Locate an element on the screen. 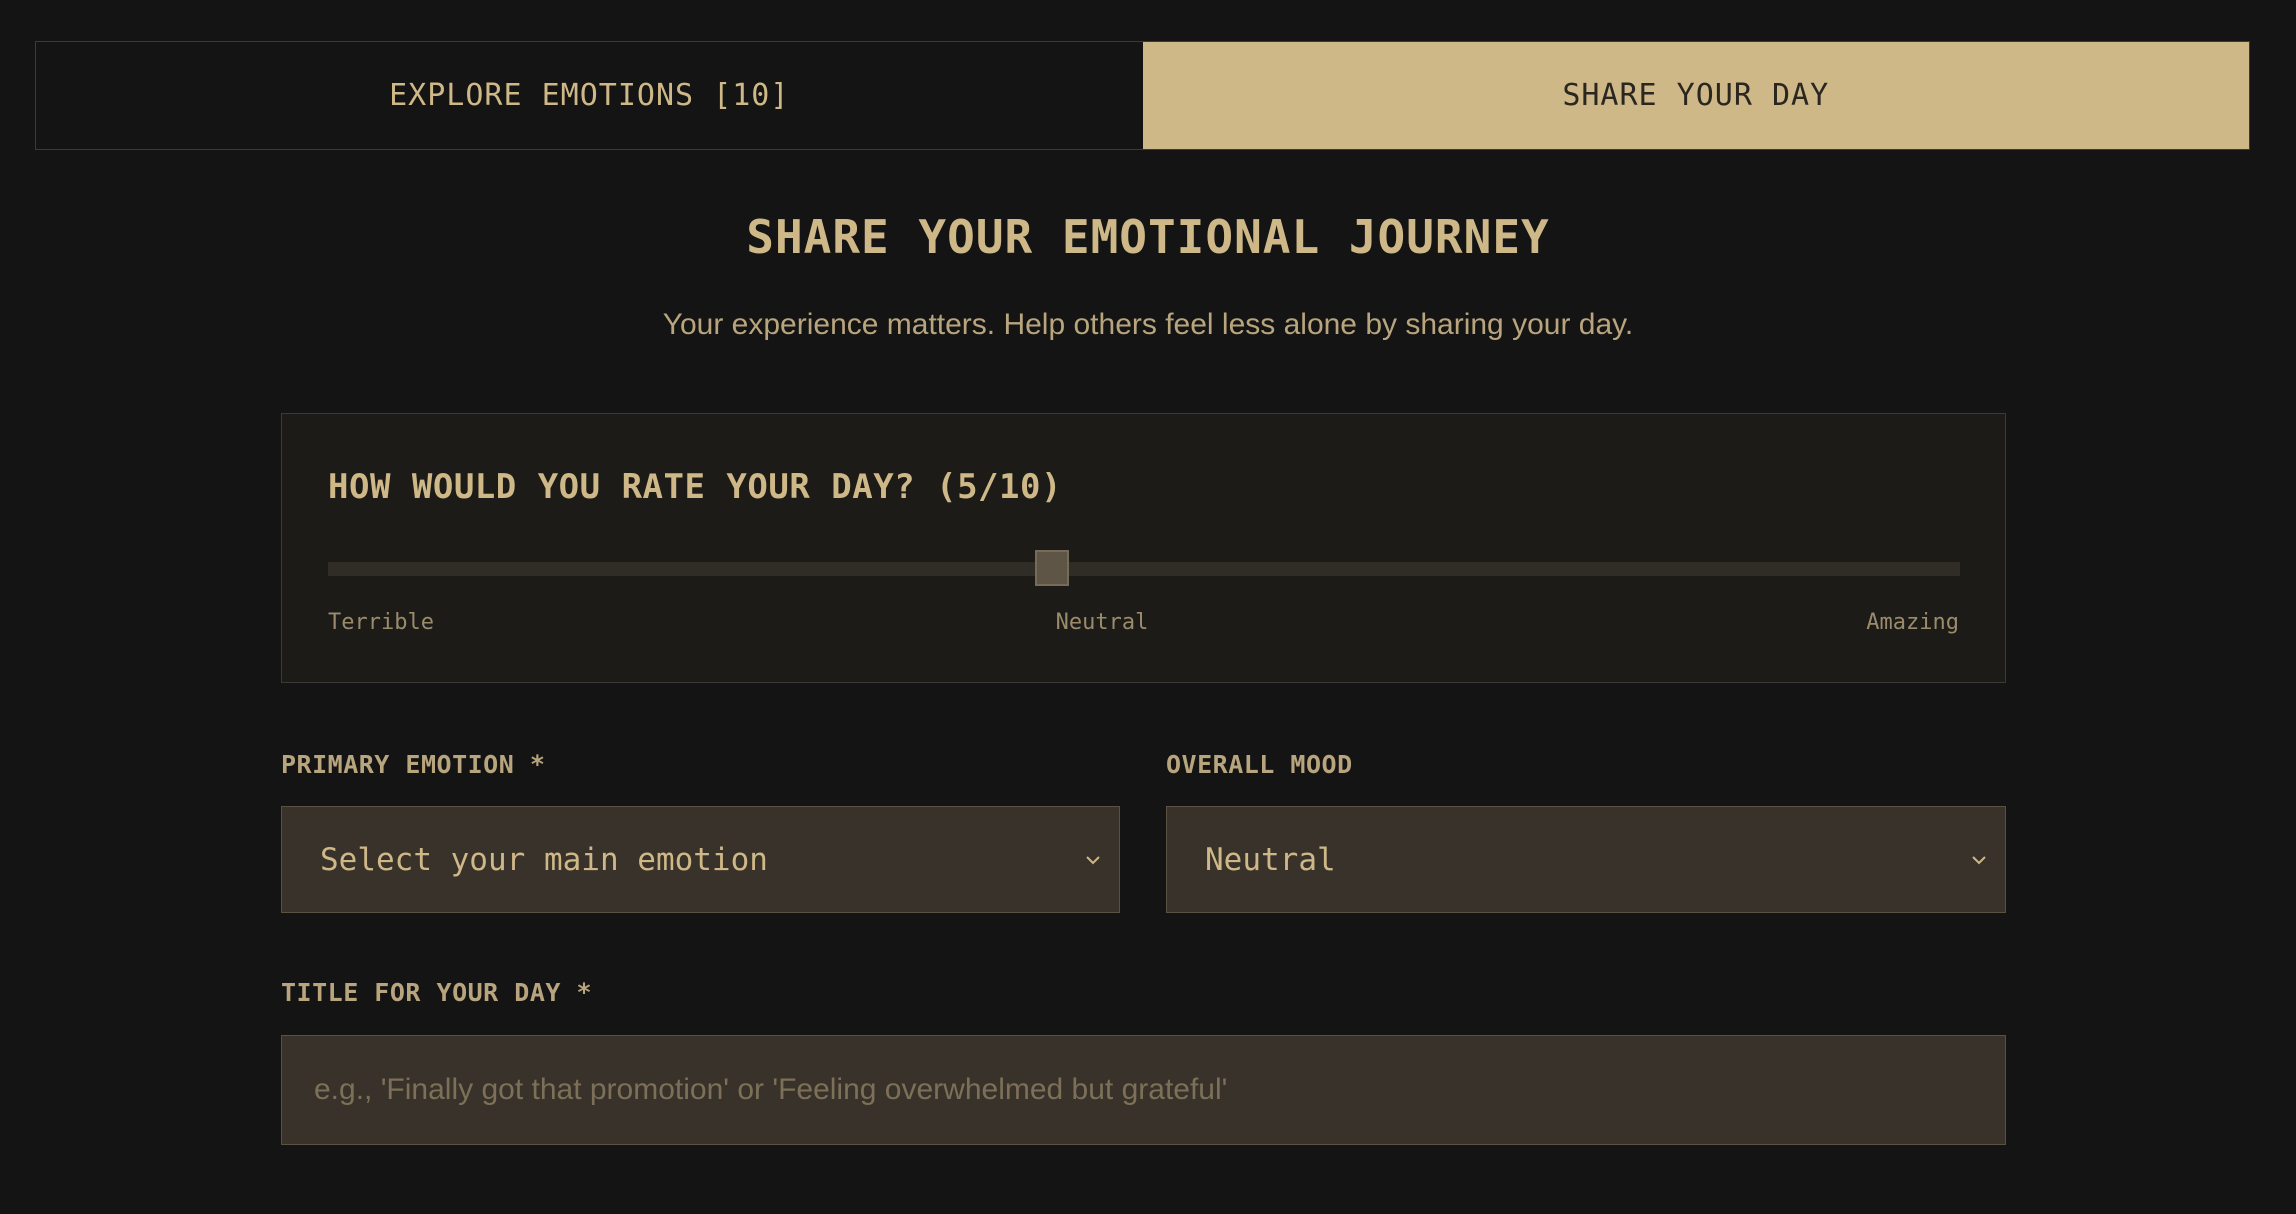 Image resolution: width=2296 pixels, height=1214 pixels. rating-label-amazing: Amazing is located at coordinates (1912, 622).